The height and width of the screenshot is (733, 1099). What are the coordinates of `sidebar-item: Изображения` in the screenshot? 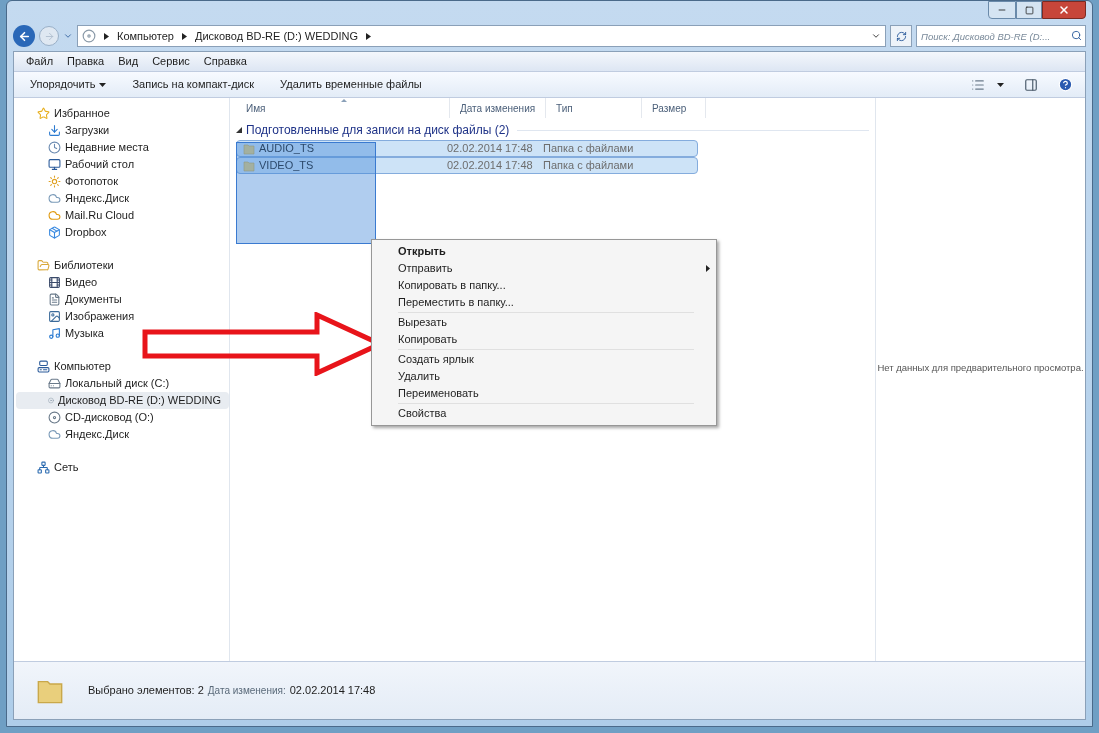 It's located at (79, 316).